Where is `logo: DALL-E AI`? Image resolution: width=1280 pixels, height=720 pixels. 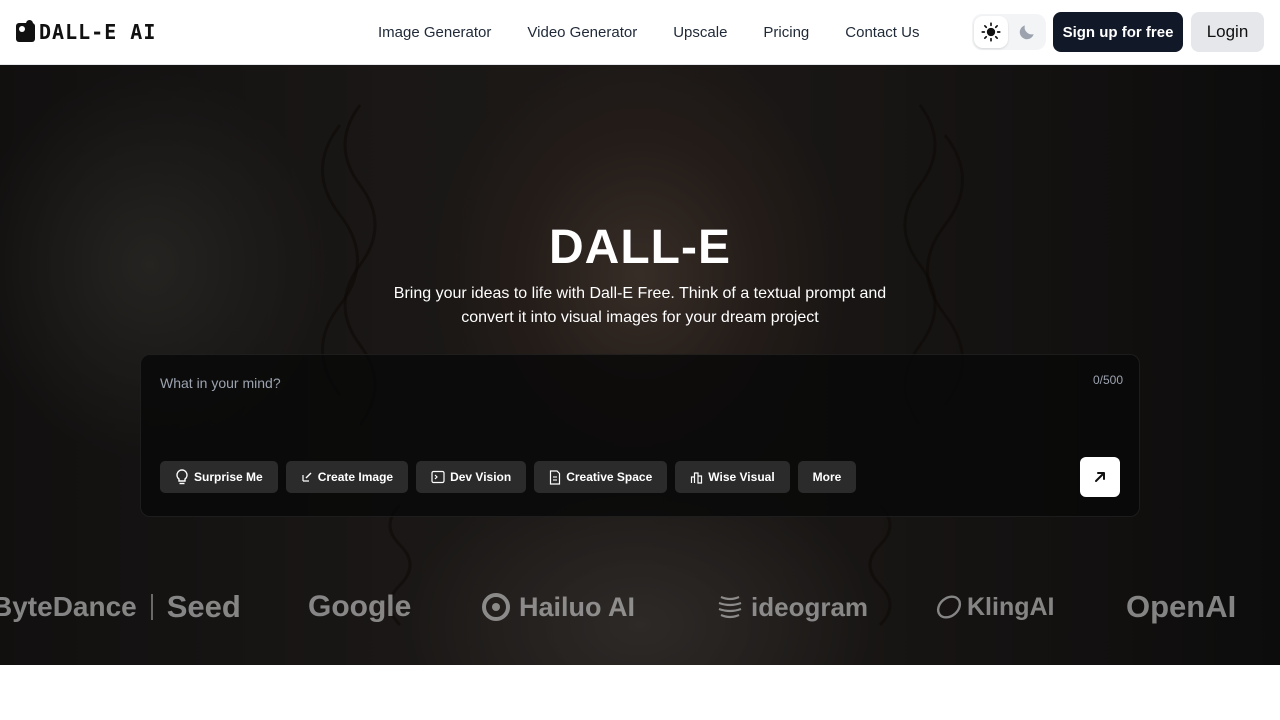
logo: DALL-E AI is located at coordinates (86, 31).